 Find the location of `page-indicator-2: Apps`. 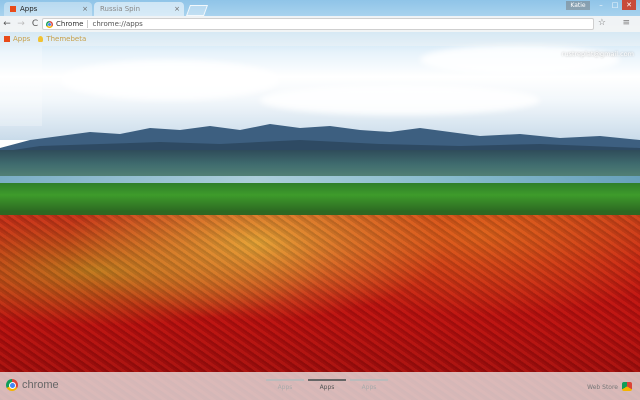

page-indicator-2: Apps is located at coordinates (327, 385).